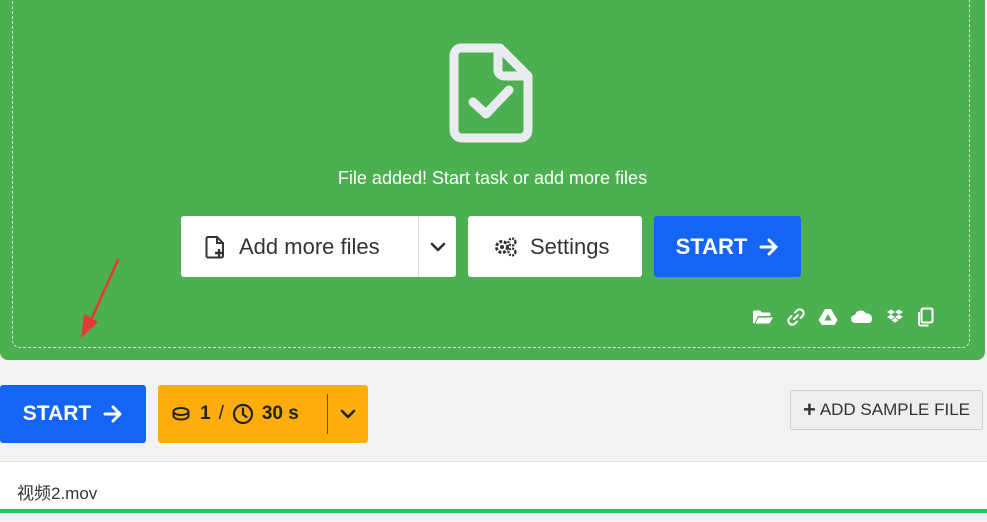  I want to click on gears-icon, so click(506, 246).